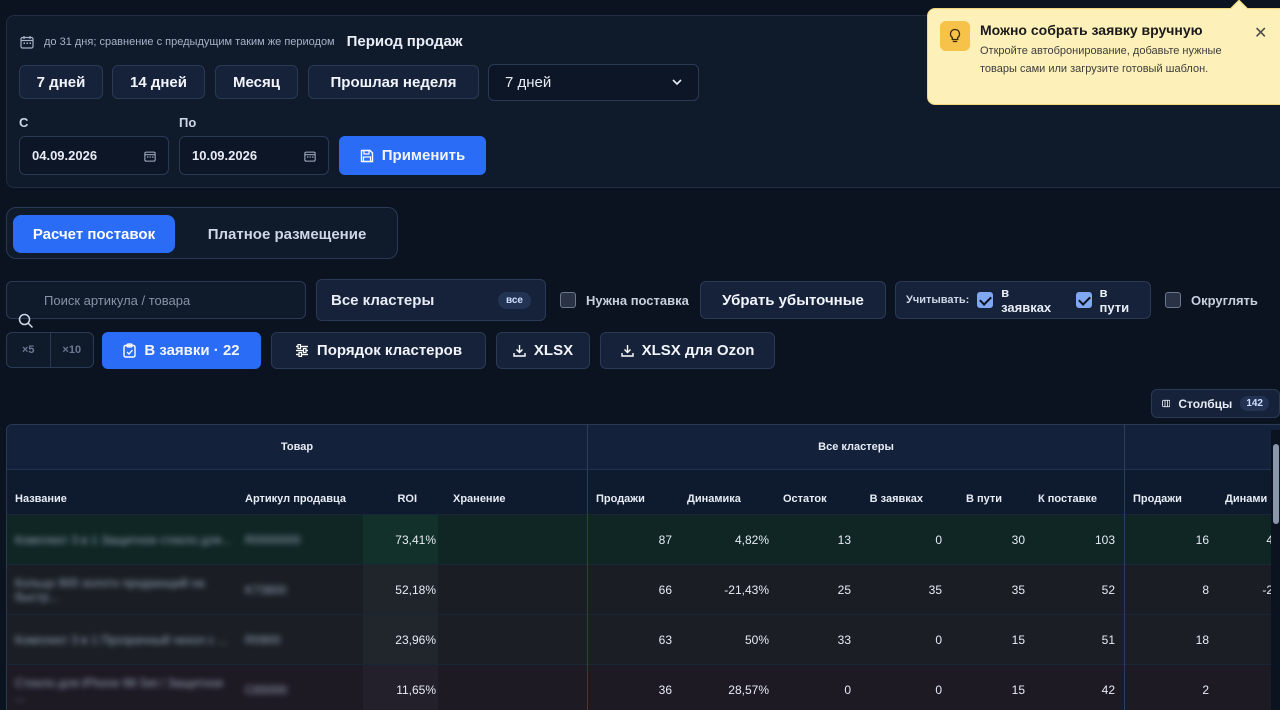  Describe the element at coordinates (156, 300) in the screenshot. I see `search-input: Поиск артикула / товара` at that location.